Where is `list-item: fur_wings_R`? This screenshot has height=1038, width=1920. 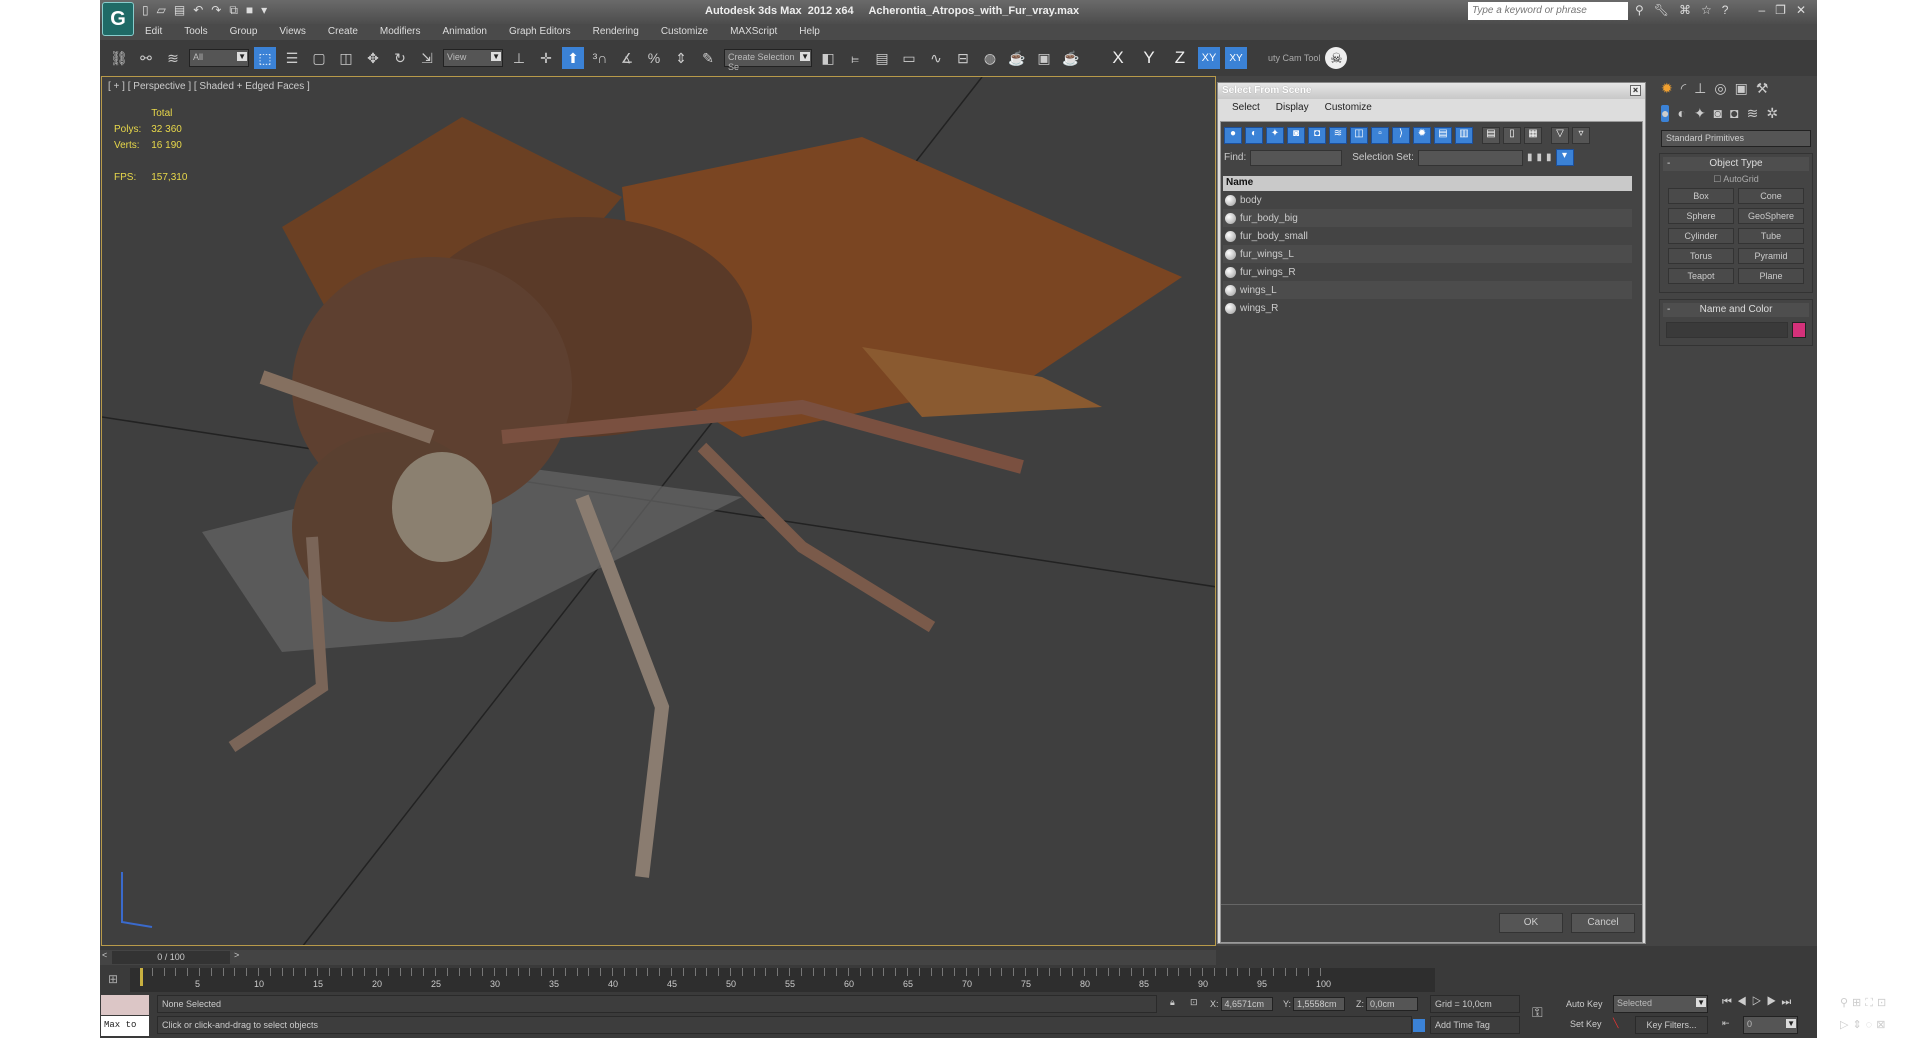 list-item: fur_wings_R is located at coordinates (1427, 272).